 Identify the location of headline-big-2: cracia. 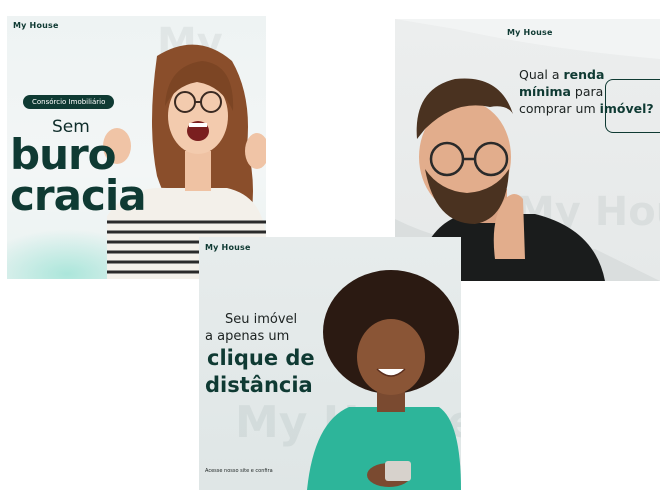
(78, 195).